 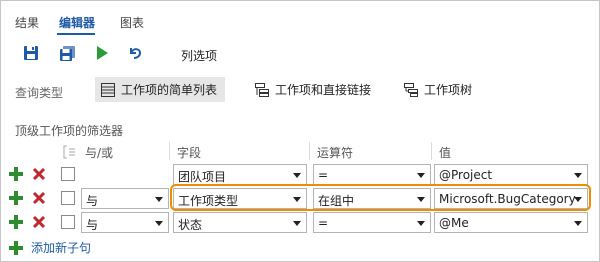 What do you see at coordinates (300, 55) in the screenshot?
I see `toolbar: 列选项` at bounding box center [300, 55].